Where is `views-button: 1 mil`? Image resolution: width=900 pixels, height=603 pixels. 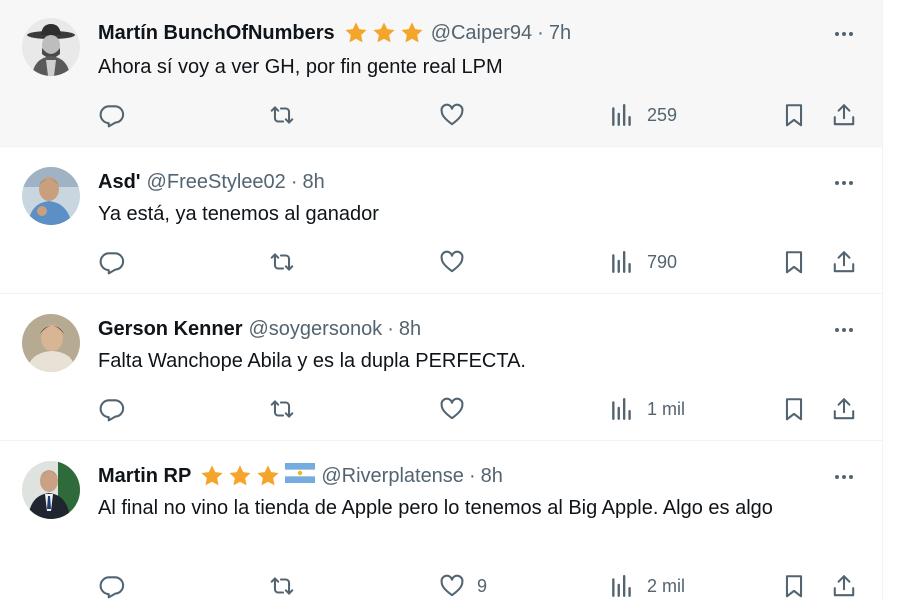
views-button: 1 mil is located at coordinates (647, 409).